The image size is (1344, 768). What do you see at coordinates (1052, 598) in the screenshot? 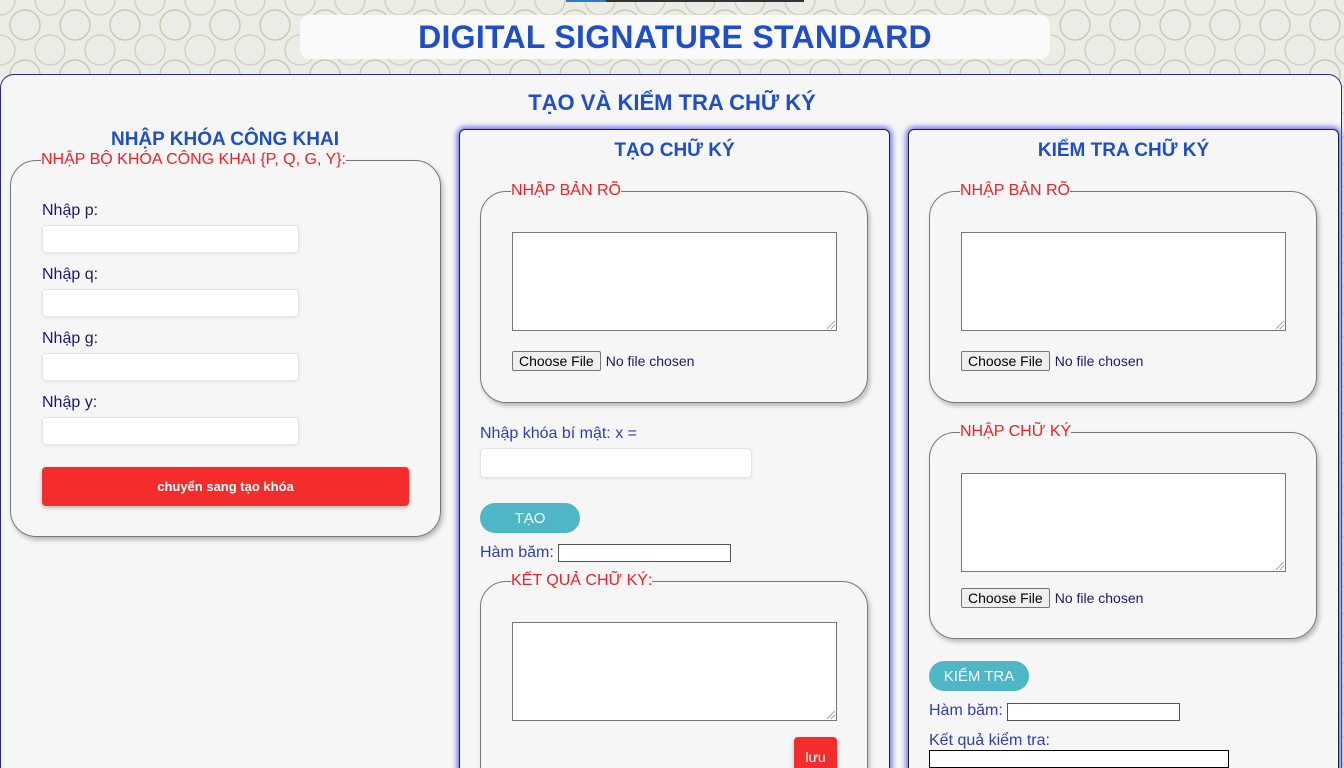
I see `signature-file-picker: Choose File No file chosen` at bounding box center [1052, 598].